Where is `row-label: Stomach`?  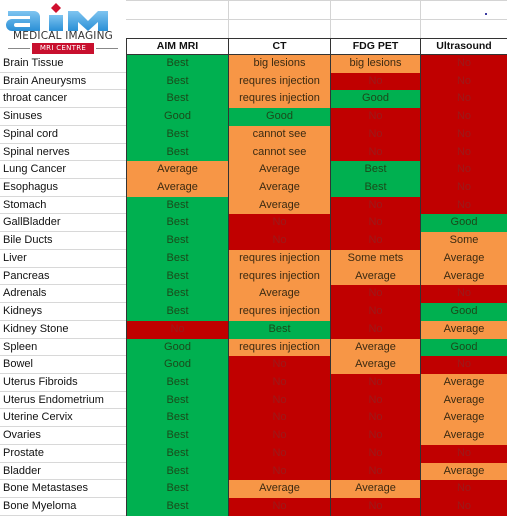 row-label: Stomach is located at coordinates (63, 206).